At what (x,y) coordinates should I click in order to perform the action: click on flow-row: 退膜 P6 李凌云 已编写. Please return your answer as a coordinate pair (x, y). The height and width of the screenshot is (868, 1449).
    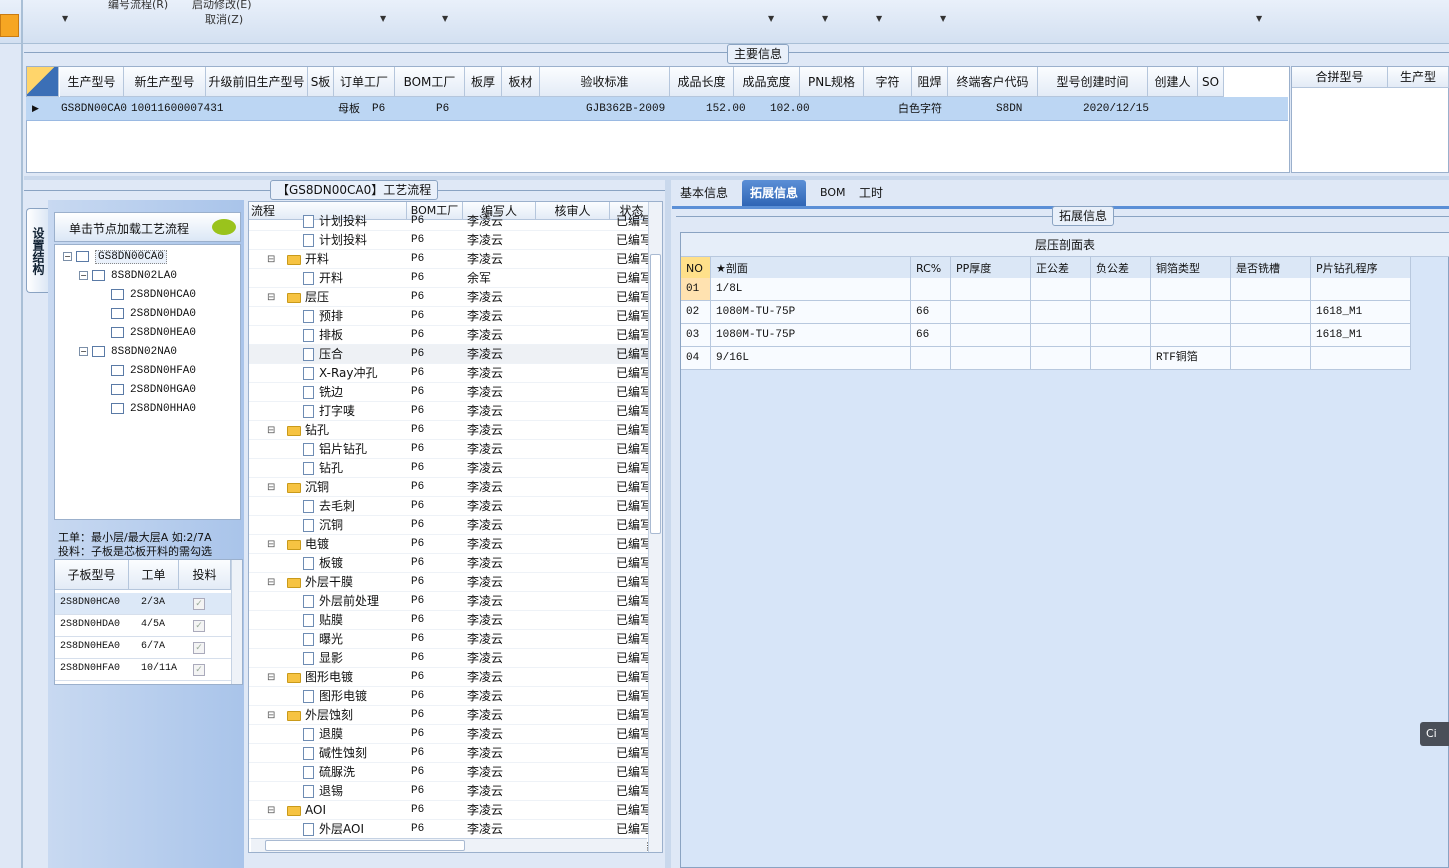
    Looking at the image, I should click on (451, 734).